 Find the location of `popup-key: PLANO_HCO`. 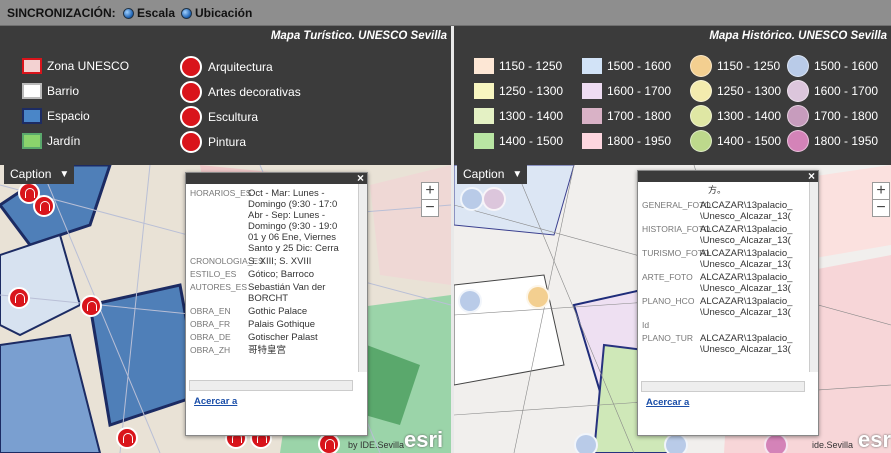

popup-key: PLANO_HCO is located at coordinates (668, 301).